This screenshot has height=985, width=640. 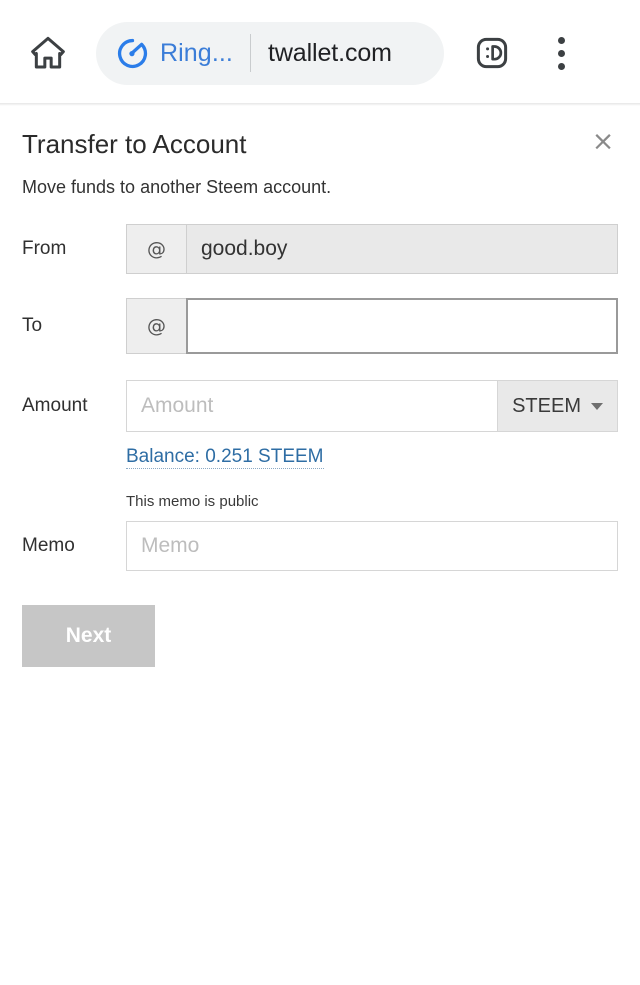 I want to click on gauge-icon, so click(x=132, y=53).